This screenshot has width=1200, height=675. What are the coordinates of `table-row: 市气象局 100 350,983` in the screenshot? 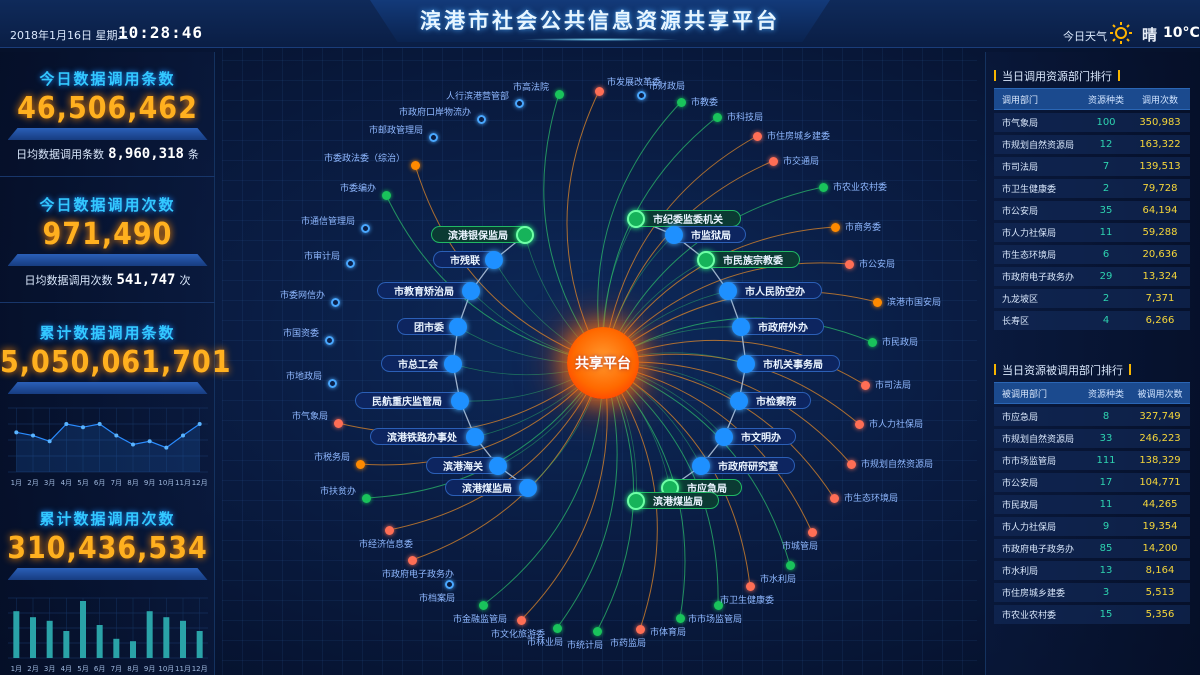 It's located at (1092, 122).